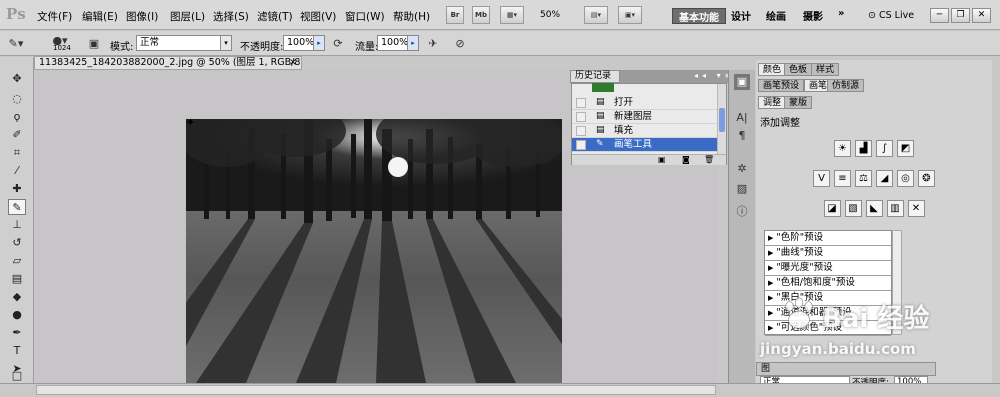  What do you see at coordinates (17, 333) in the screenshot?
I see `pen-tool-icon: ✒` at bounding box center [17, 333].